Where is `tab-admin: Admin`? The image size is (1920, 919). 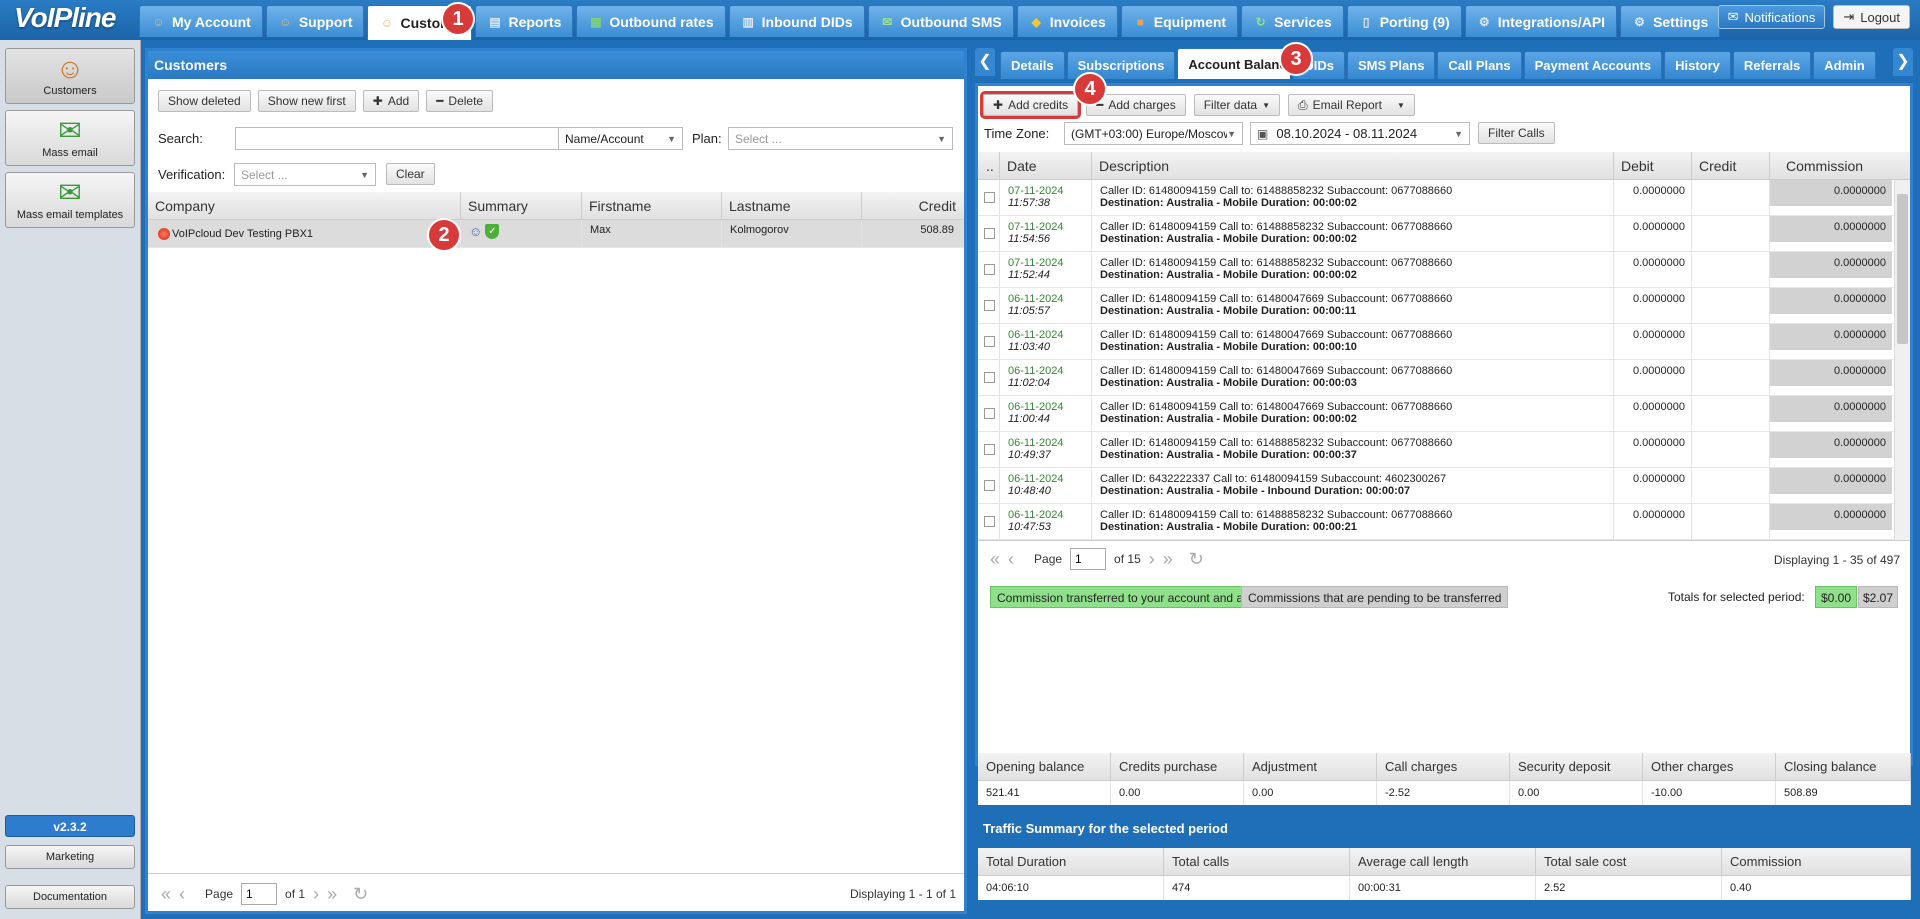
tab-admin: Admin is located at coordinates (1844, 65).